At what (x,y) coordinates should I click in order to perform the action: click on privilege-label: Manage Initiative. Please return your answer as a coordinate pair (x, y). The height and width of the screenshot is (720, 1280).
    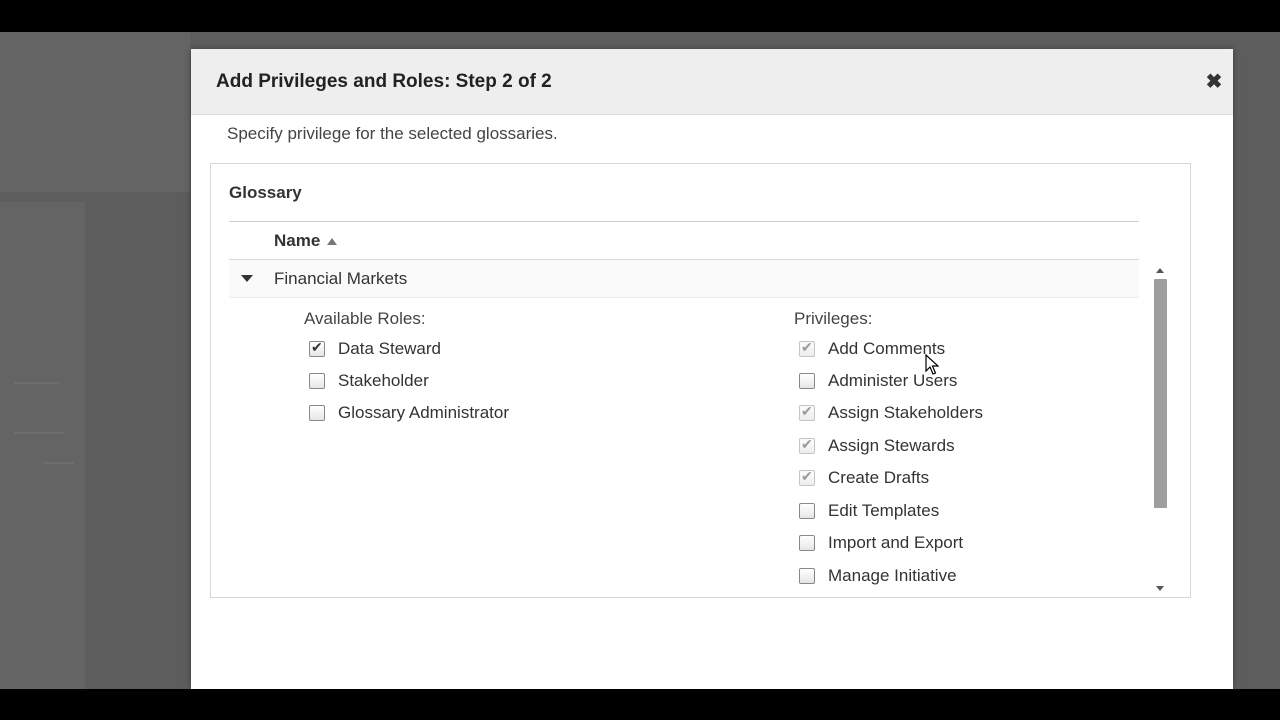
    Looking at the image, I should click on (892, 575).